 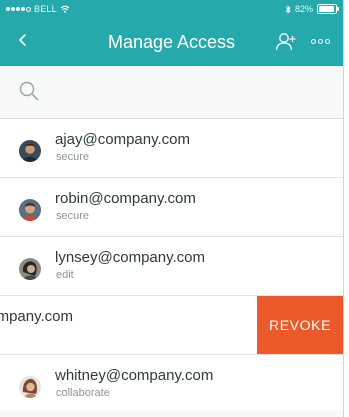 I want to click on signal-strength-icon, so click(x=18, y=9).